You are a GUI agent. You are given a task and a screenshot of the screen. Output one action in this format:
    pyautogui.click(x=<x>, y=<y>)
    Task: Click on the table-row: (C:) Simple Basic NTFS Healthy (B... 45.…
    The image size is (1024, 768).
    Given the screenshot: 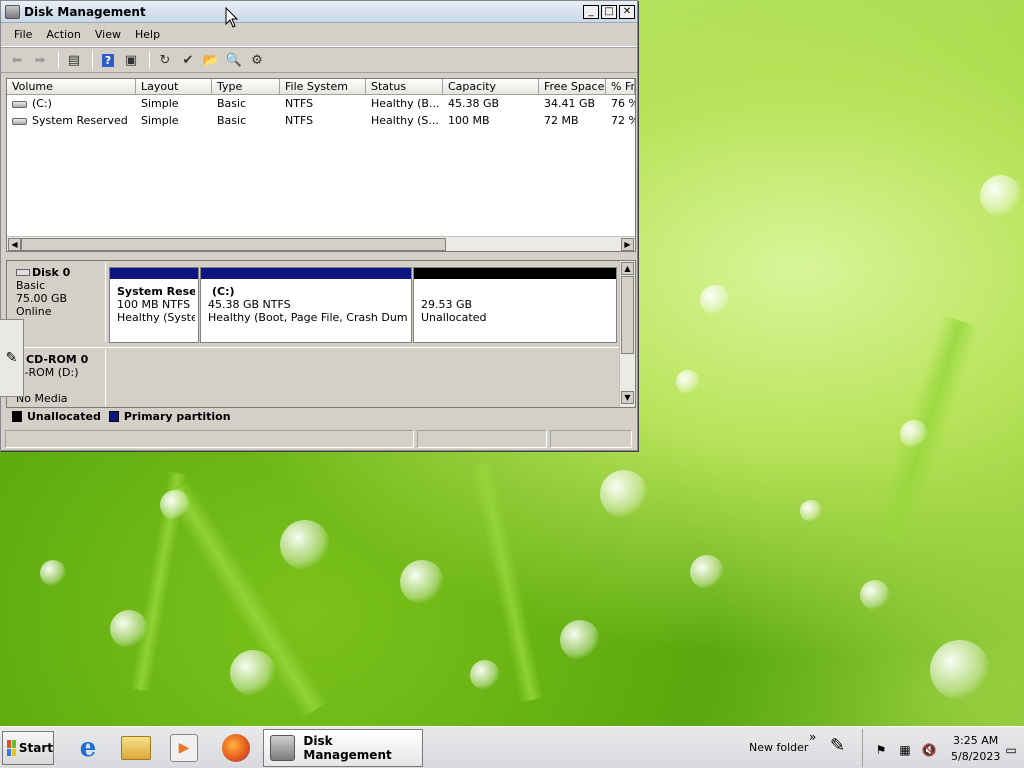 What is the action you would take?
    pyautogui.click(x=321, y=103)
    